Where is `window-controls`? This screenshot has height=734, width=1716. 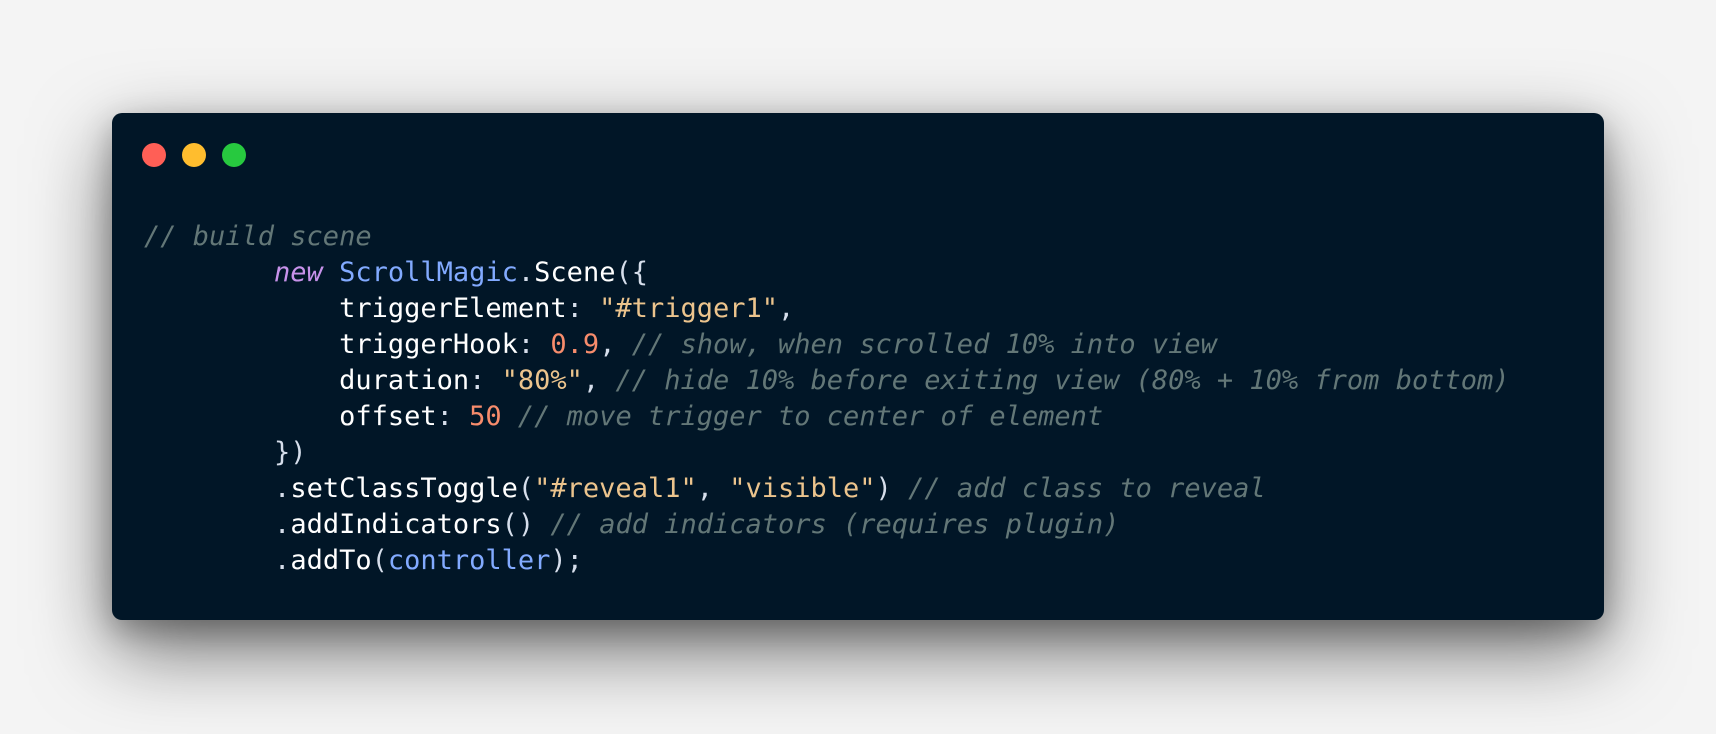 window-controls is located at coordinates (194, 155).